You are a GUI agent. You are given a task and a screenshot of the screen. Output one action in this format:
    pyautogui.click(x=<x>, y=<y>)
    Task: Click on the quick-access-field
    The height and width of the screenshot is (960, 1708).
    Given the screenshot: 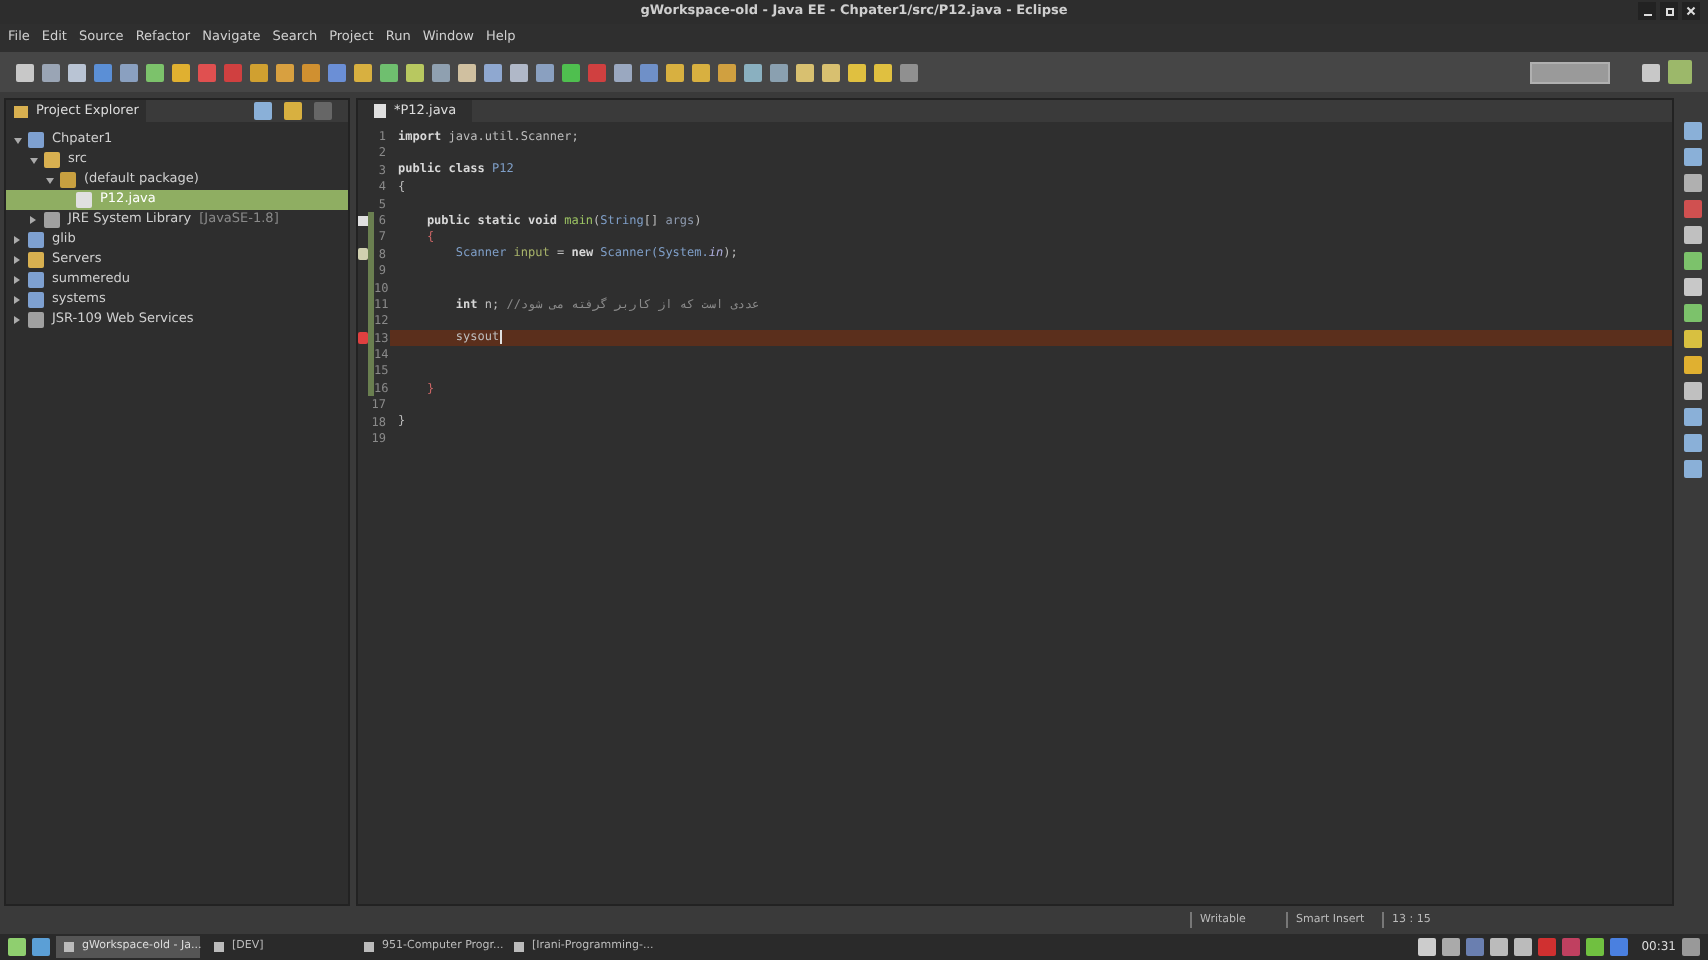 What is the action you would take?
    pyautogui.click(x=1570, y=72)
    